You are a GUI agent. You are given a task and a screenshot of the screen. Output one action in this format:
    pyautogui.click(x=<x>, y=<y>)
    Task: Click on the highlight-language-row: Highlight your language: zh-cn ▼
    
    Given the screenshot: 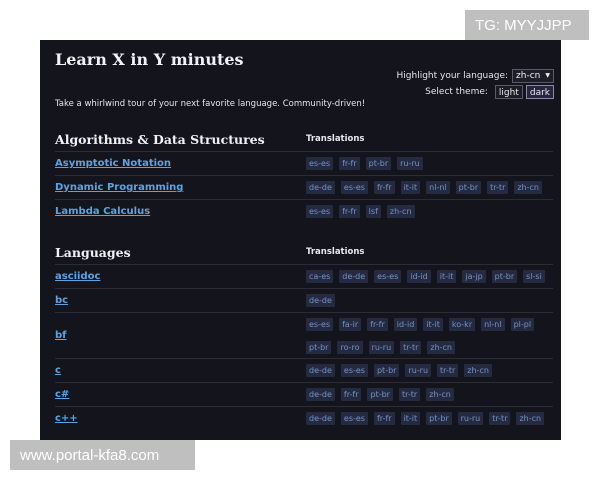 What is the action you would take?
    pyautogui.click(x=475, y=75)
    